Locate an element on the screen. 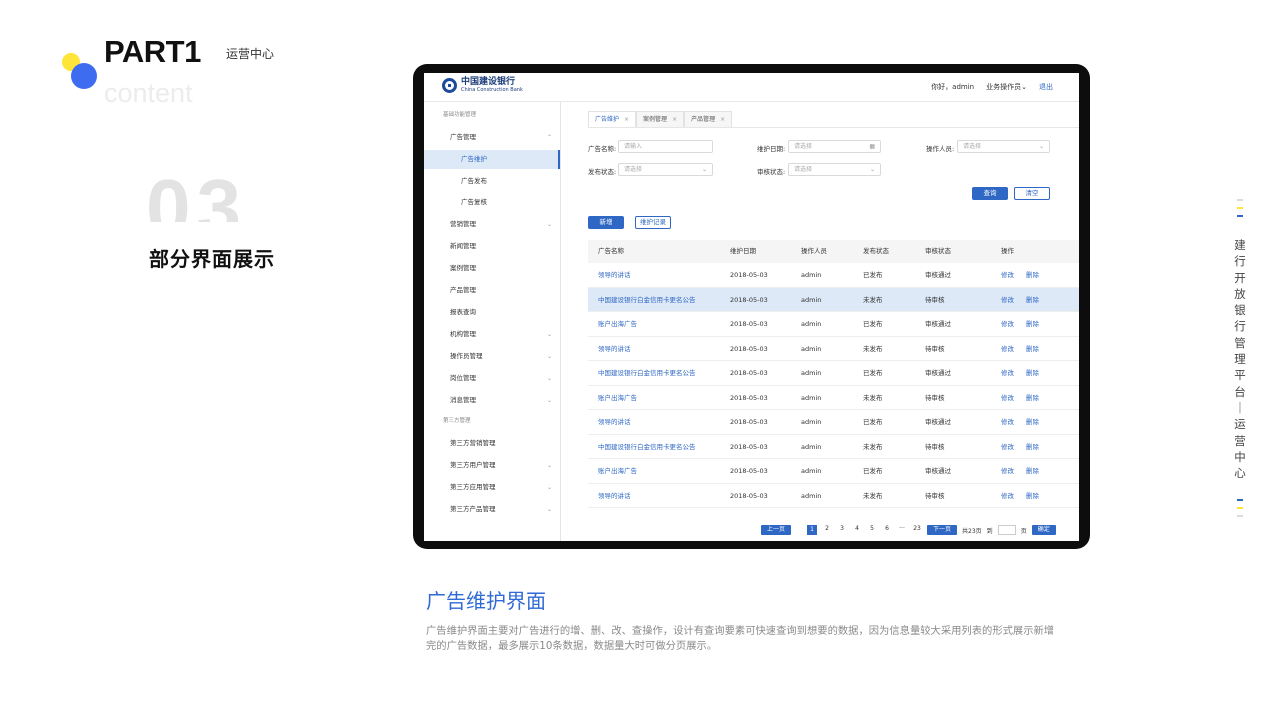  sidebar-item: 第三方产品管理 ⌄ is located at coordinates (492, 509).